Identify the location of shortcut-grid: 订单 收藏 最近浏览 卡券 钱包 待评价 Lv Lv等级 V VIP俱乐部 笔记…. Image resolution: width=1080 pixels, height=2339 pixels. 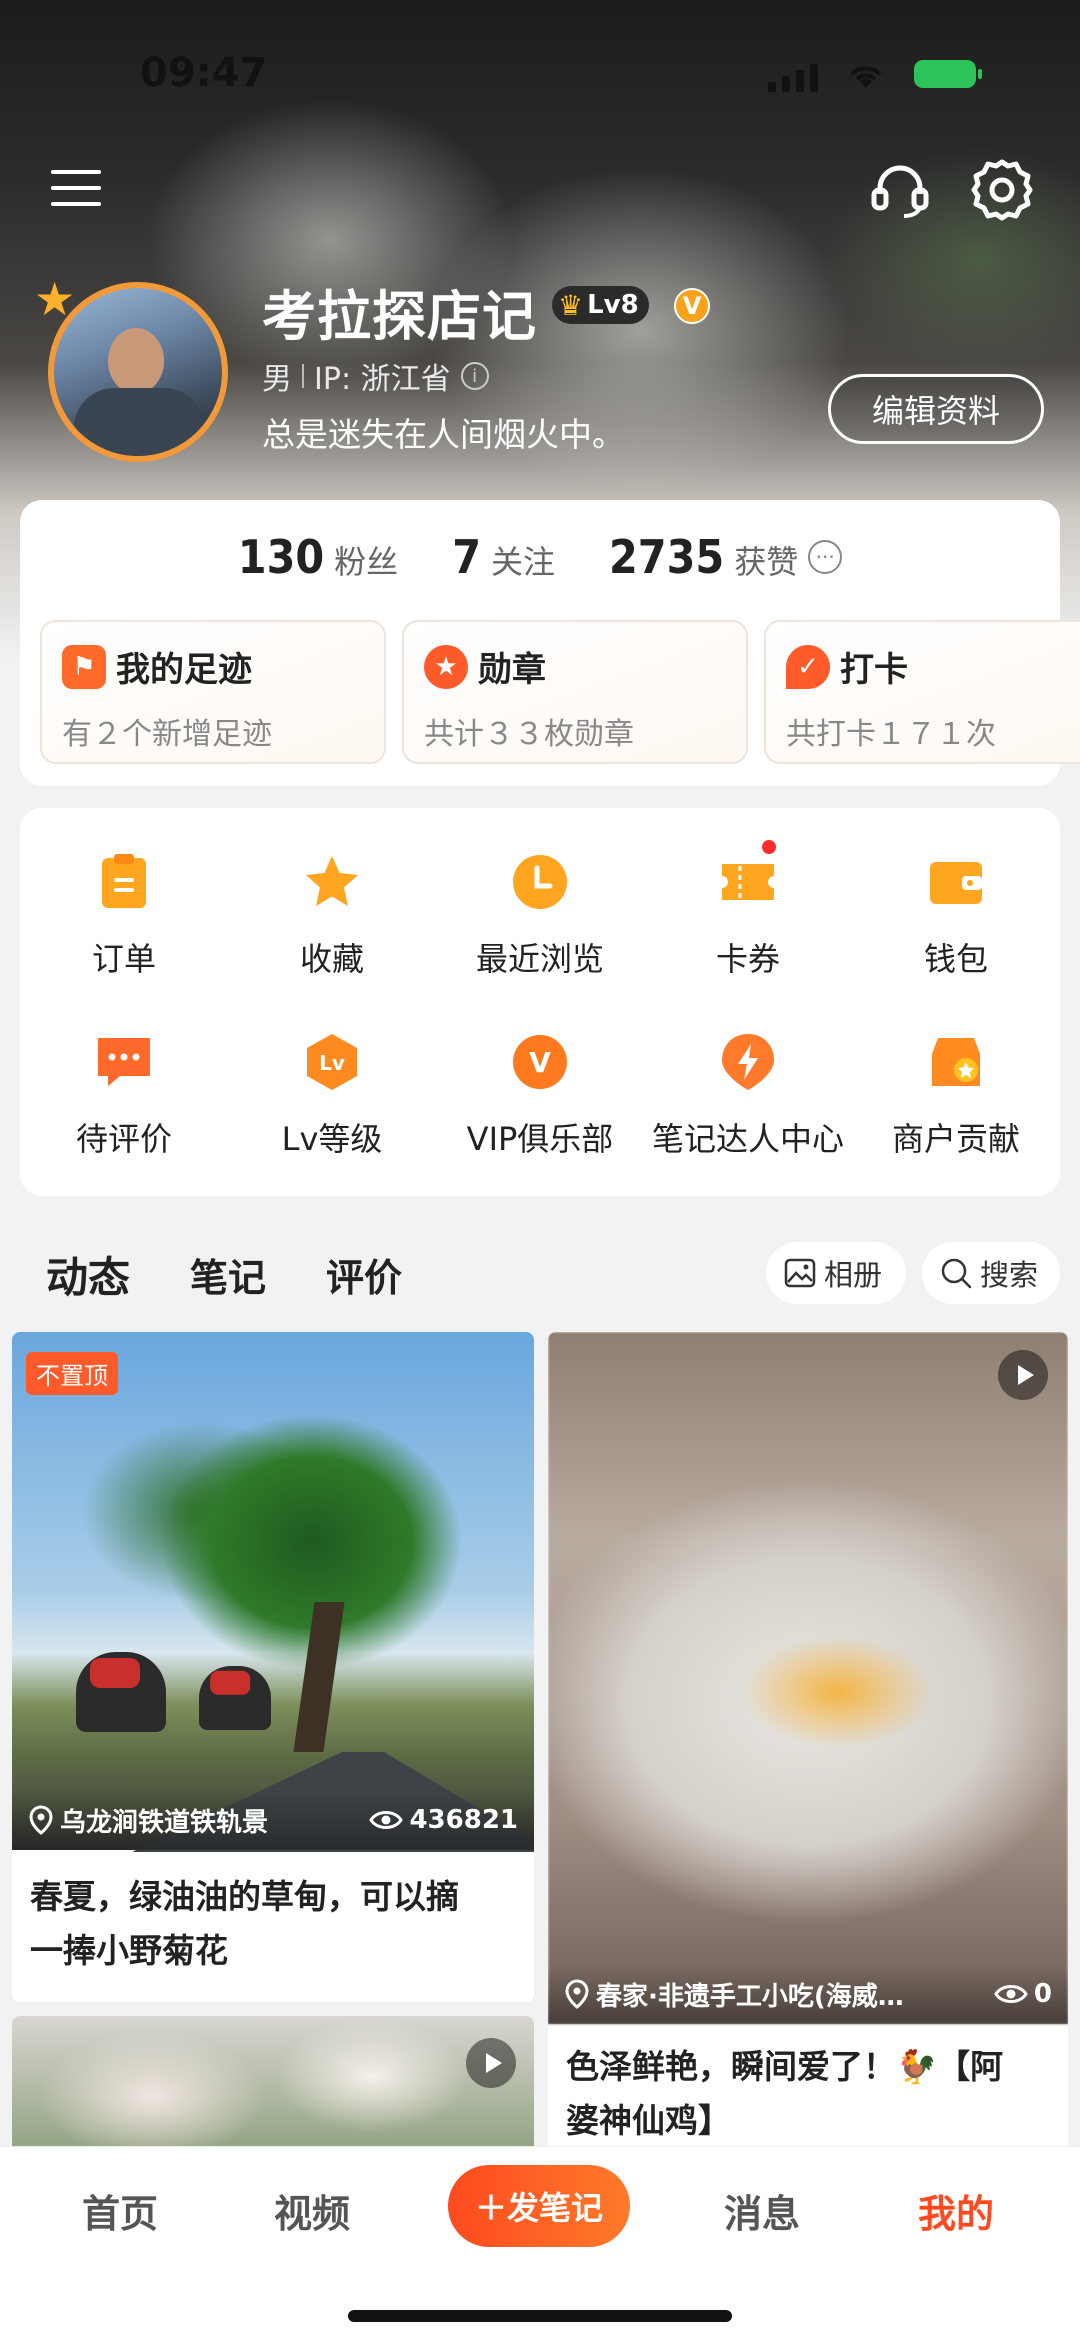
(540, 999).